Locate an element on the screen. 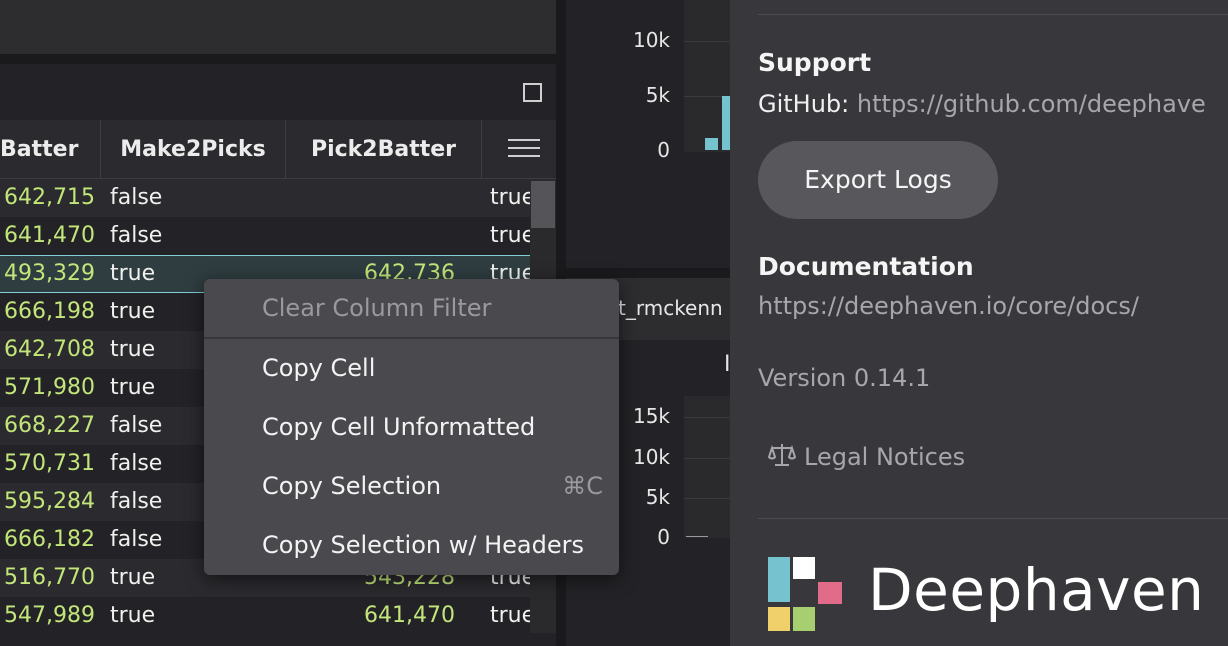  cell-batter: 666,182 is located at coordinates (49, 540).